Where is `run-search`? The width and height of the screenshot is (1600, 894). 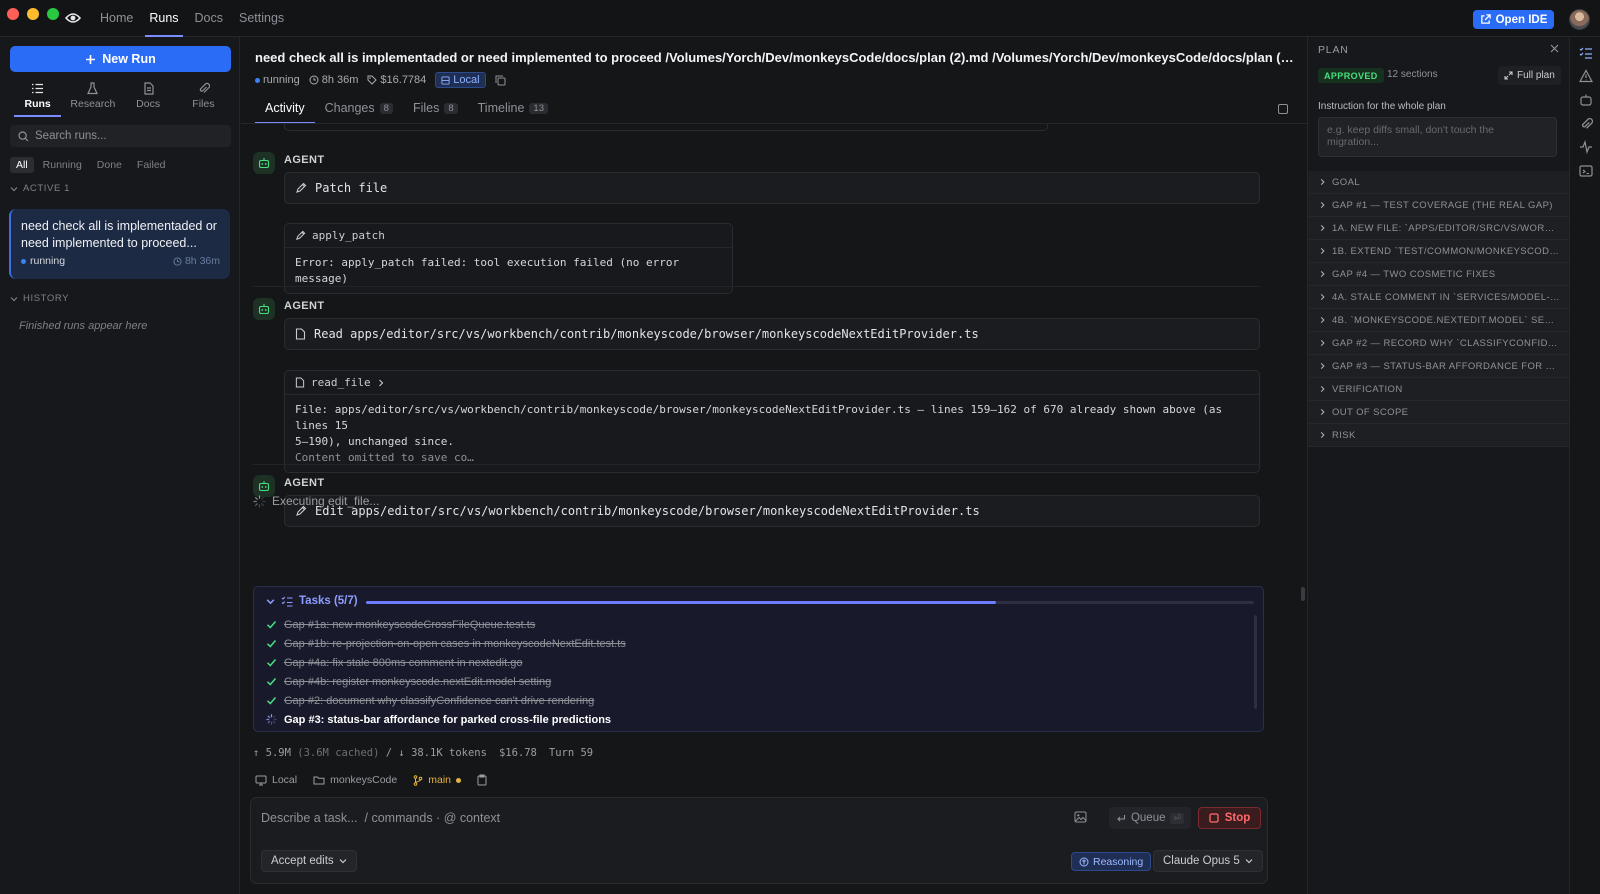 run-search is located at coordinates (120, 136).